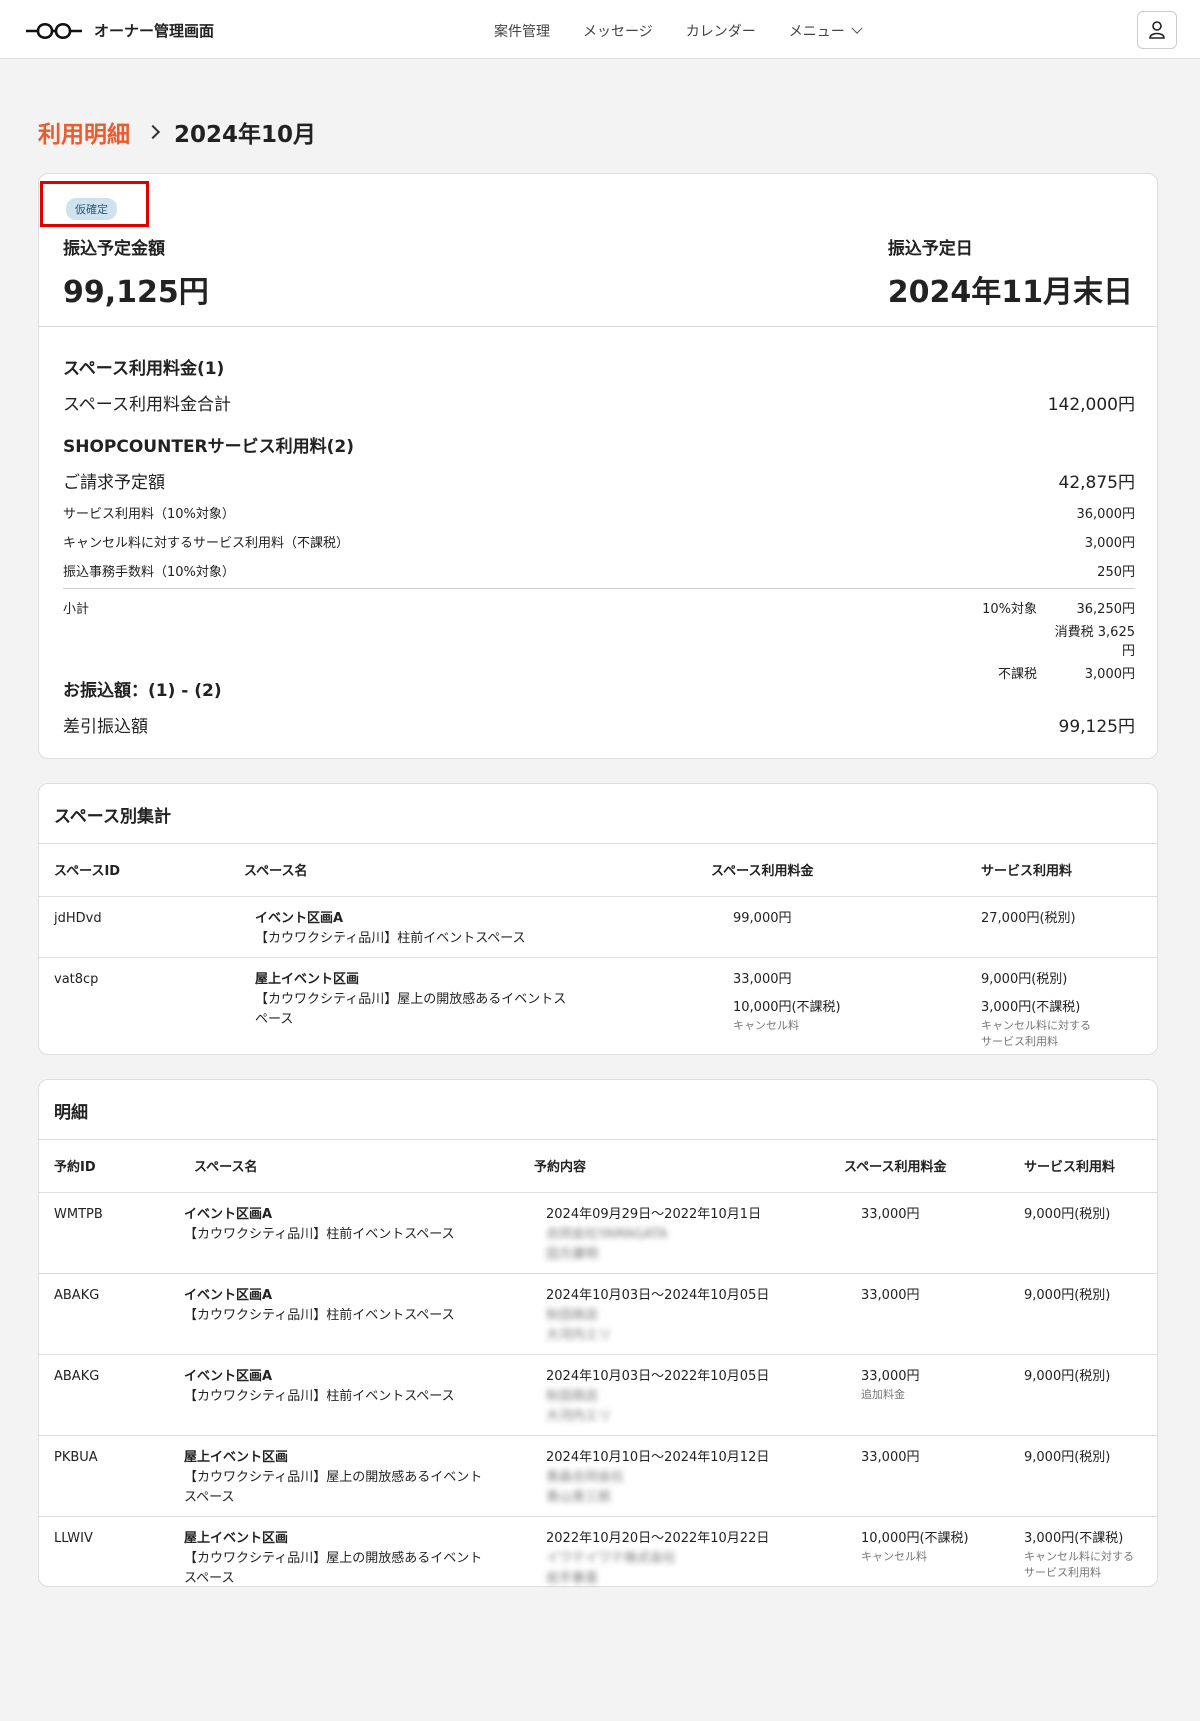  I want to click on subtotal-item-value: 36,250円, so click(1106, 609).